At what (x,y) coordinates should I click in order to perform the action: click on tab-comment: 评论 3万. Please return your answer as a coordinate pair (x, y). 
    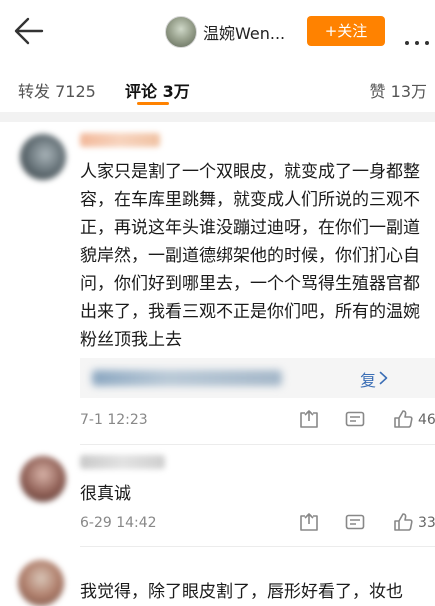
    Looking at the image, I should click on (157, 90).